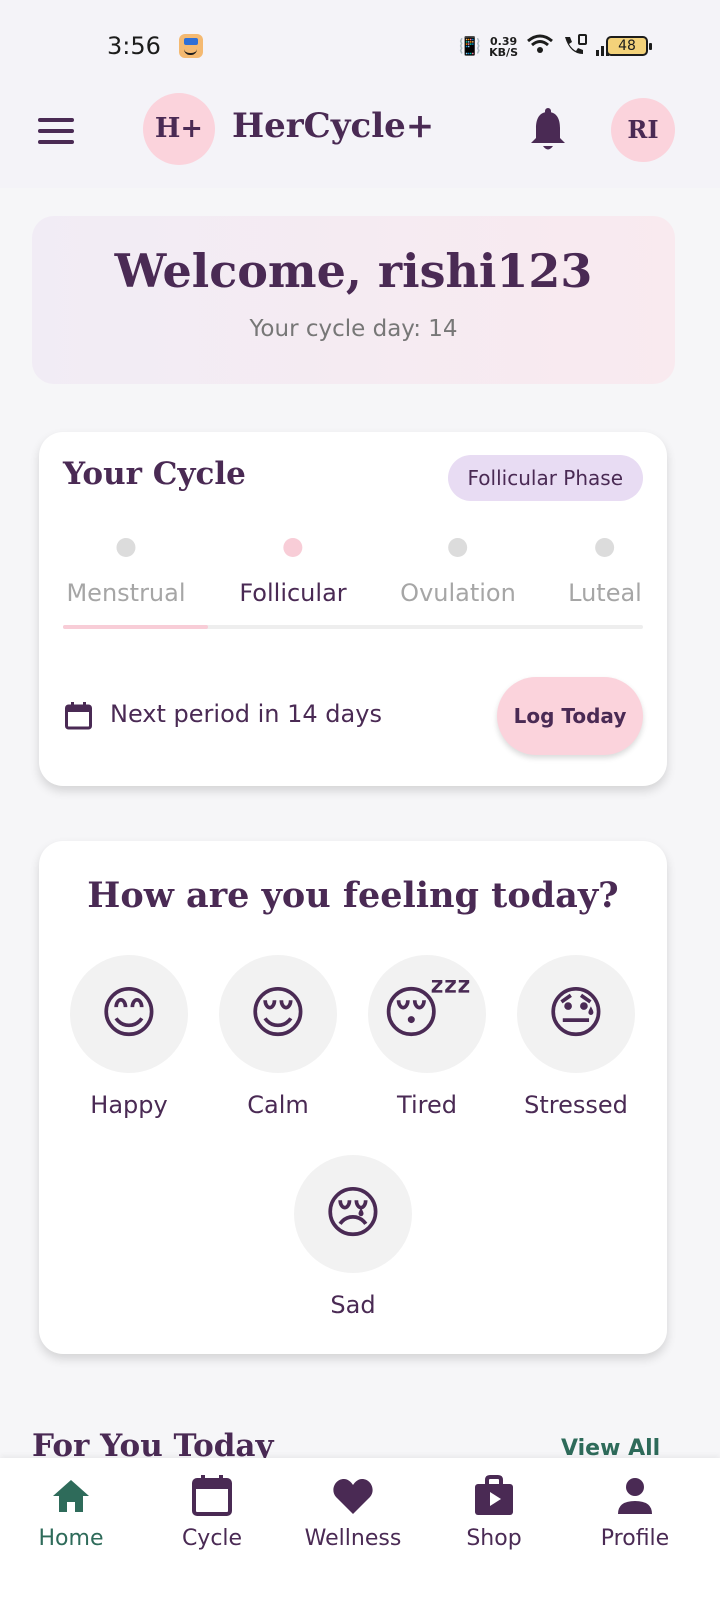 The height and width of the screenshot is (1600, 720). Describe the element at coordinates (353, 271) in the screenshot. I see `welcome-title: Welcome, rishi123` at that location.